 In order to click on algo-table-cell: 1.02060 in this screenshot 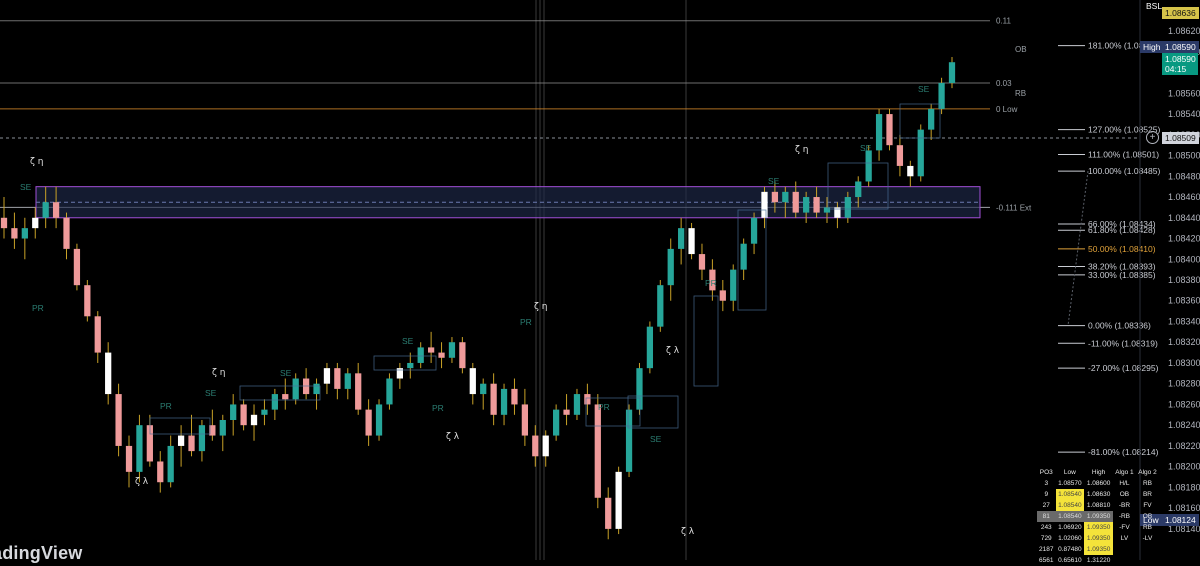, I will do `click(1070, 538)`.